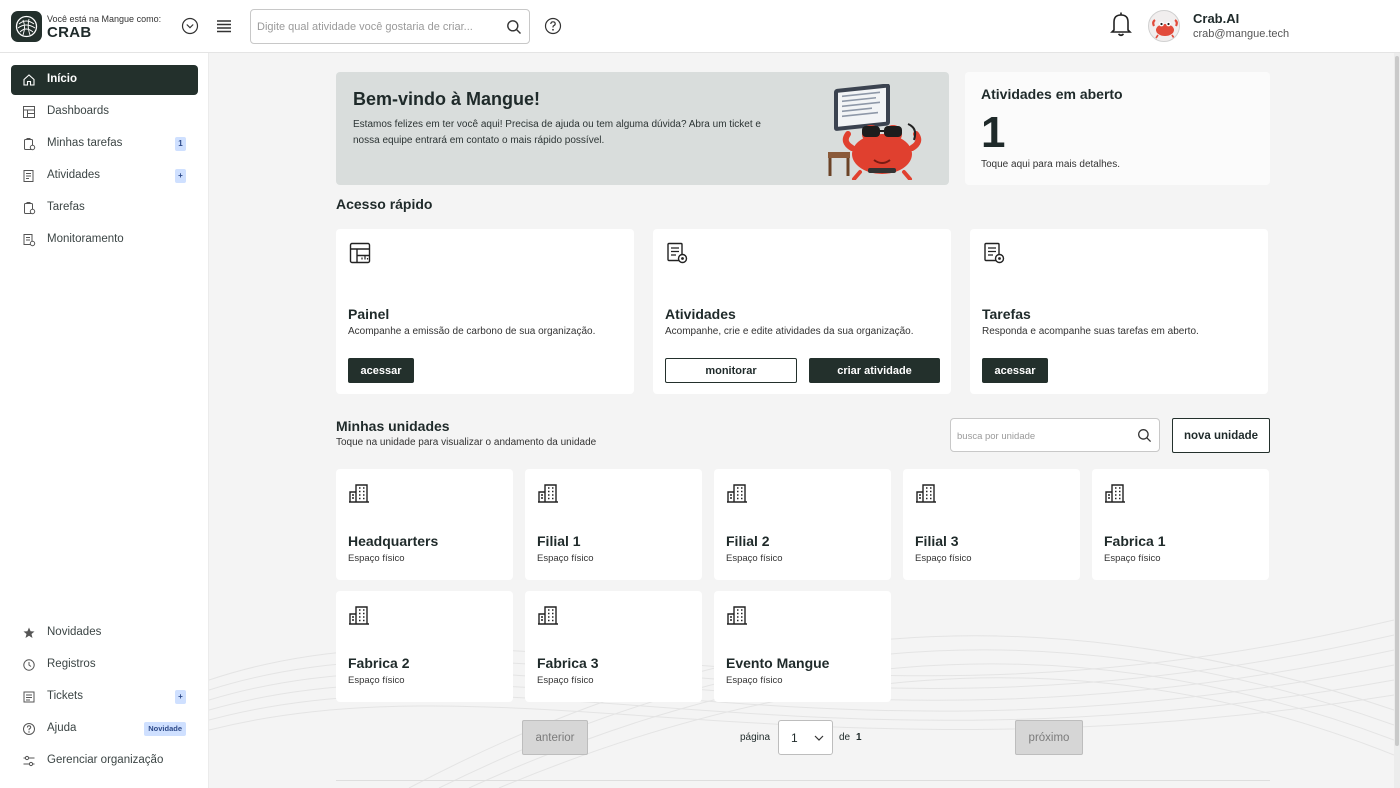 This screenshot has height=788, width=1400. Describe the element at coordinates (1052, 94) in the screenshot. I see `open-activities-title: Atividades em aberto` at that location.